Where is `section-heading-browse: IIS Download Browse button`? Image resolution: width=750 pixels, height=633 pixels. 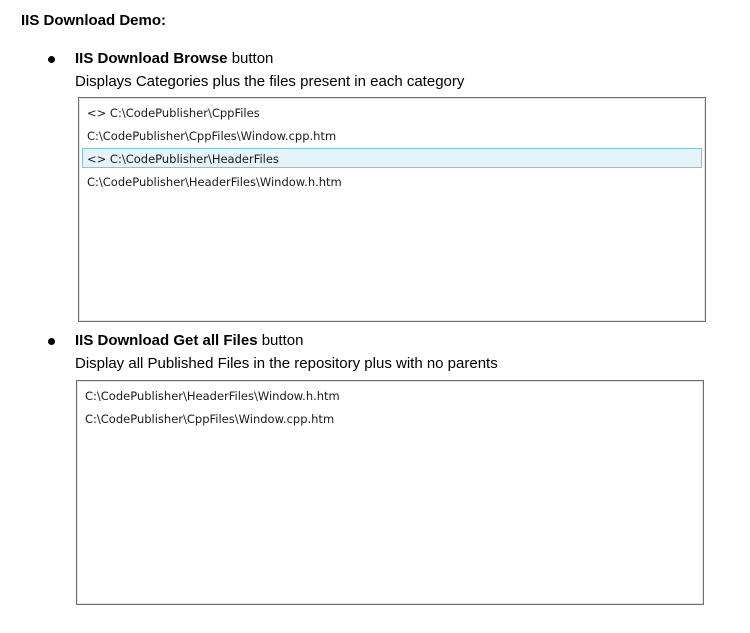
section-heading-browse: IIS Download Browse button is located at coordinates (174, 58).